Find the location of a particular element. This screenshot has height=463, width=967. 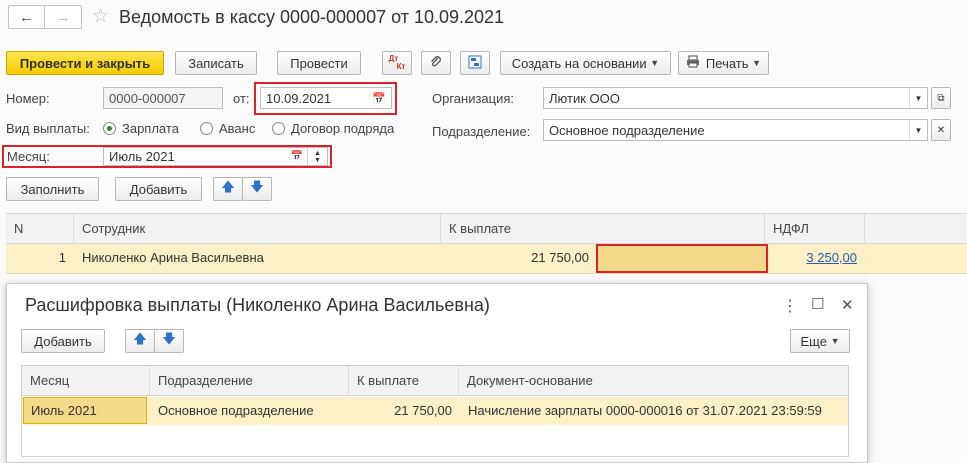

month-label: Месяц: is located at coordinates (28, 156).